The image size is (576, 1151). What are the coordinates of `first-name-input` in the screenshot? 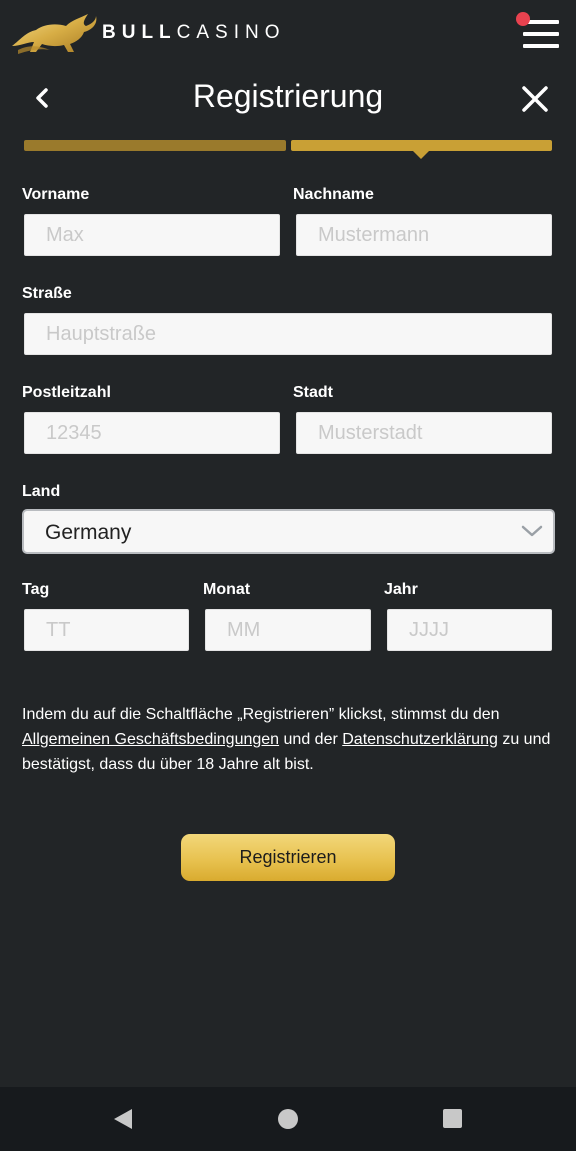 It's located at (152, 235).